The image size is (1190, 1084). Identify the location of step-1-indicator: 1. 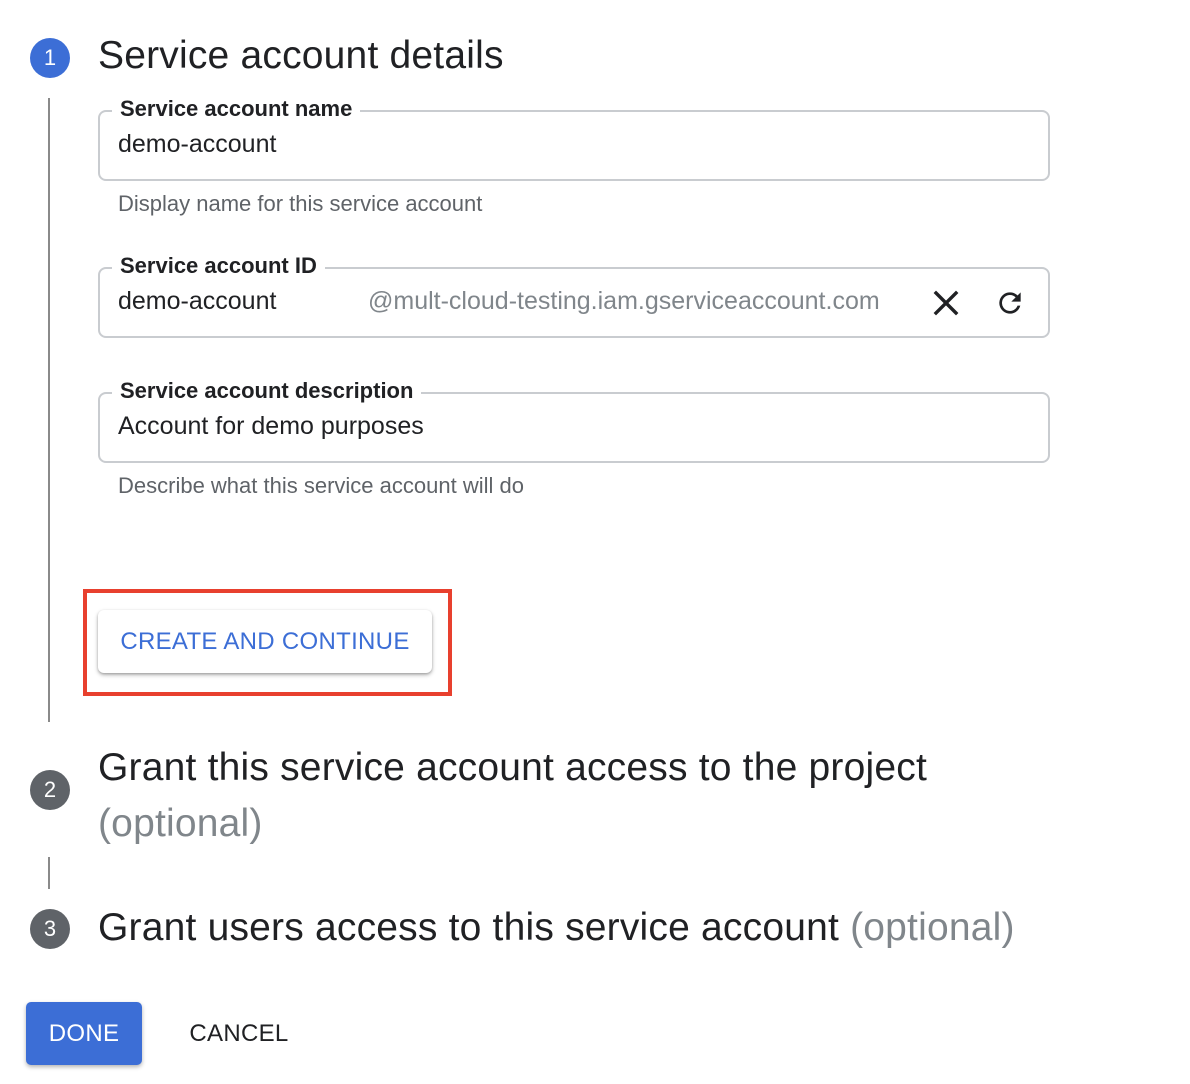
(50, 58).